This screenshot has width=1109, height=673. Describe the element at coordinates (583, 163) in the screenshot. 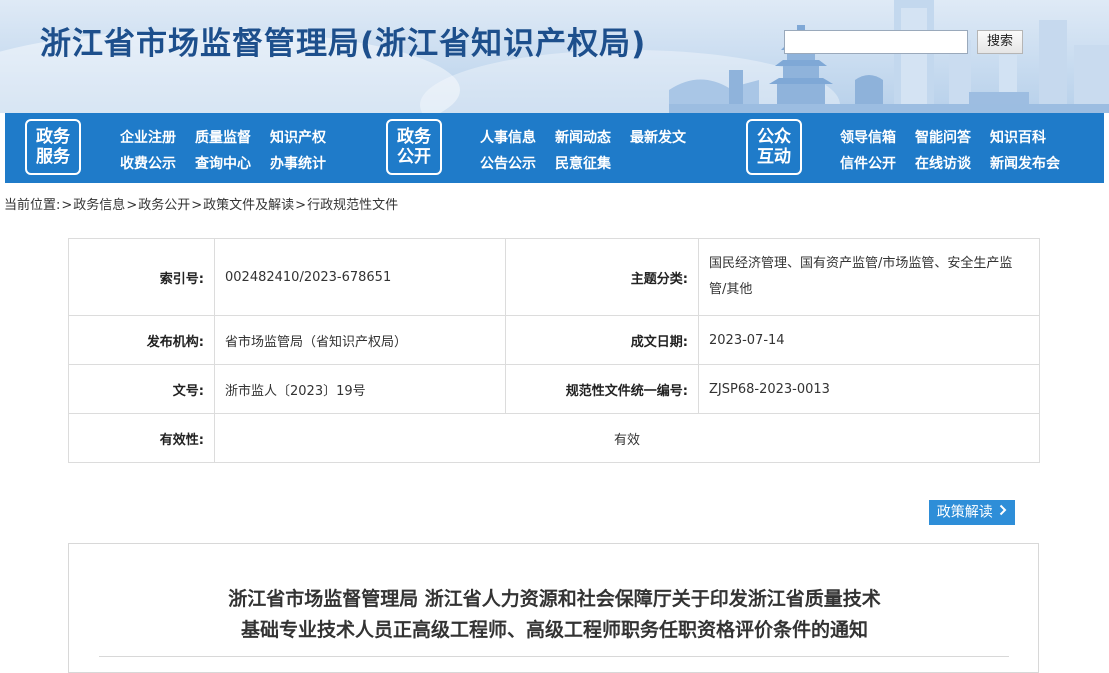

I see `nav-link-public-opinion: 民意征集` at that location.